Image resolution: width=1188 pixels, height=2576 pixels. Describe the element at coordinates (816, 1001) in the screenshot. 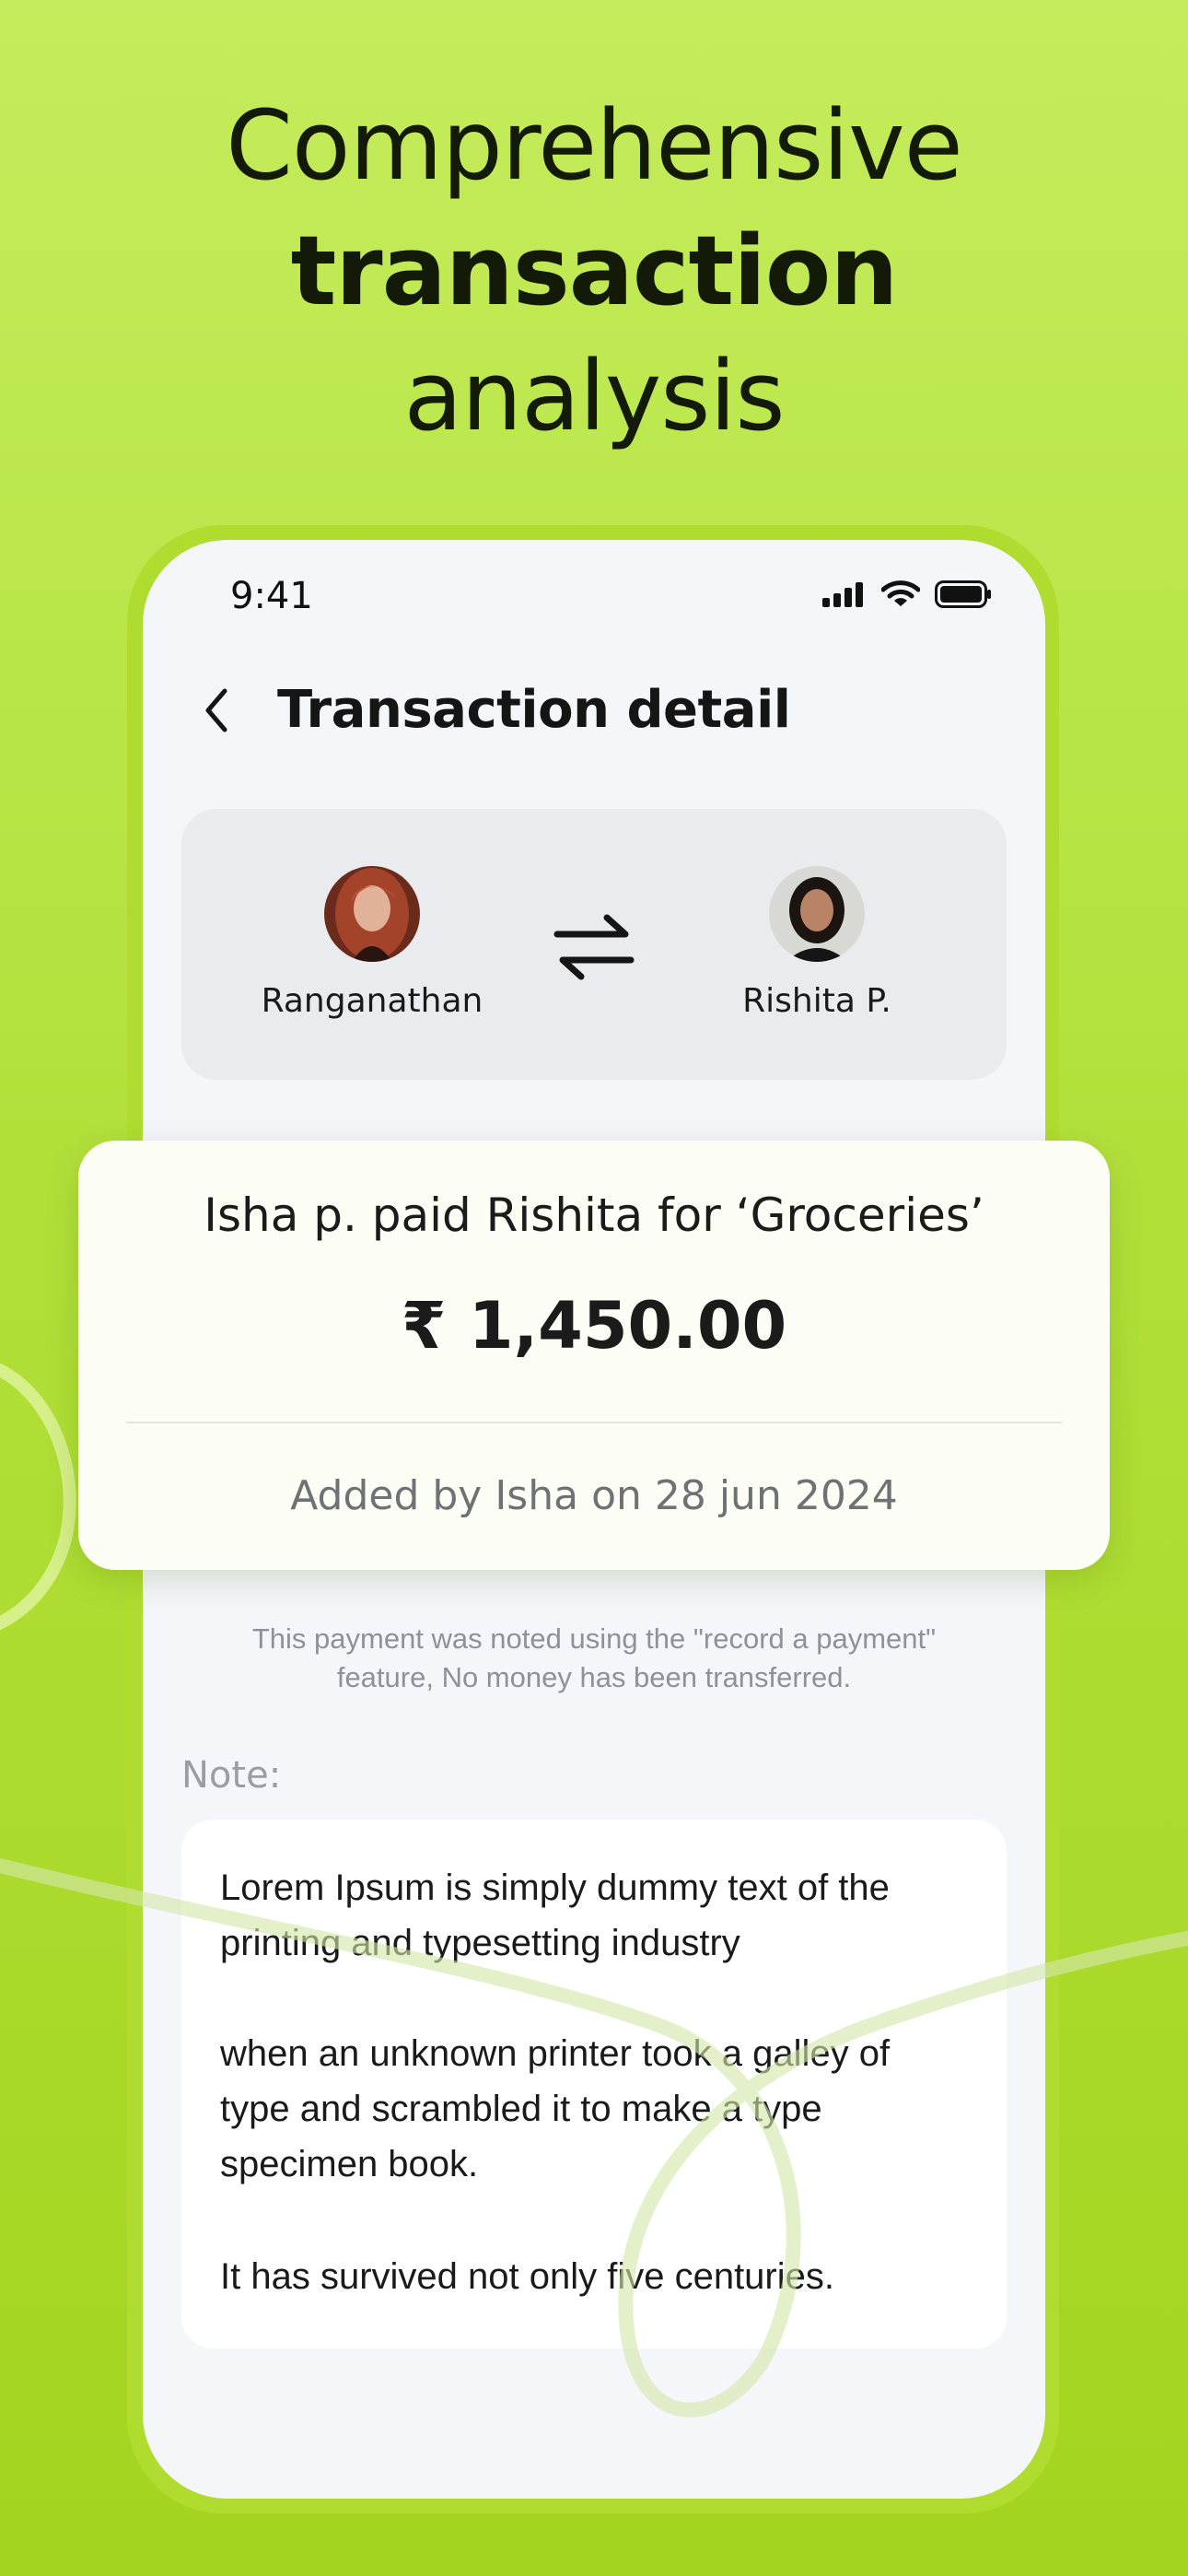

I see `party-to-name: Rishita P.` at that location.